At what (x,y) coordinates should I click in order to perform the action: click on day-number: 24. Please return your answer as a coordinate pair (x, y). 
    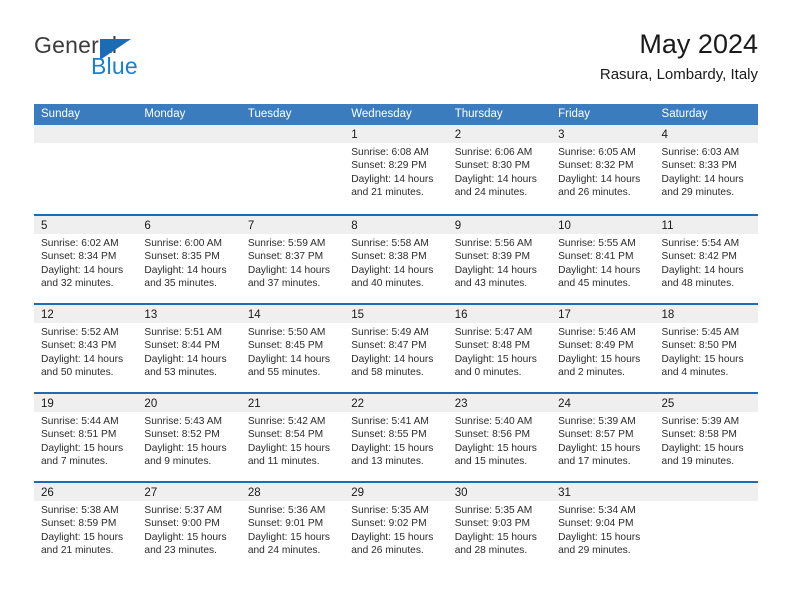
    Looking at the image, I should click on (564, 404).